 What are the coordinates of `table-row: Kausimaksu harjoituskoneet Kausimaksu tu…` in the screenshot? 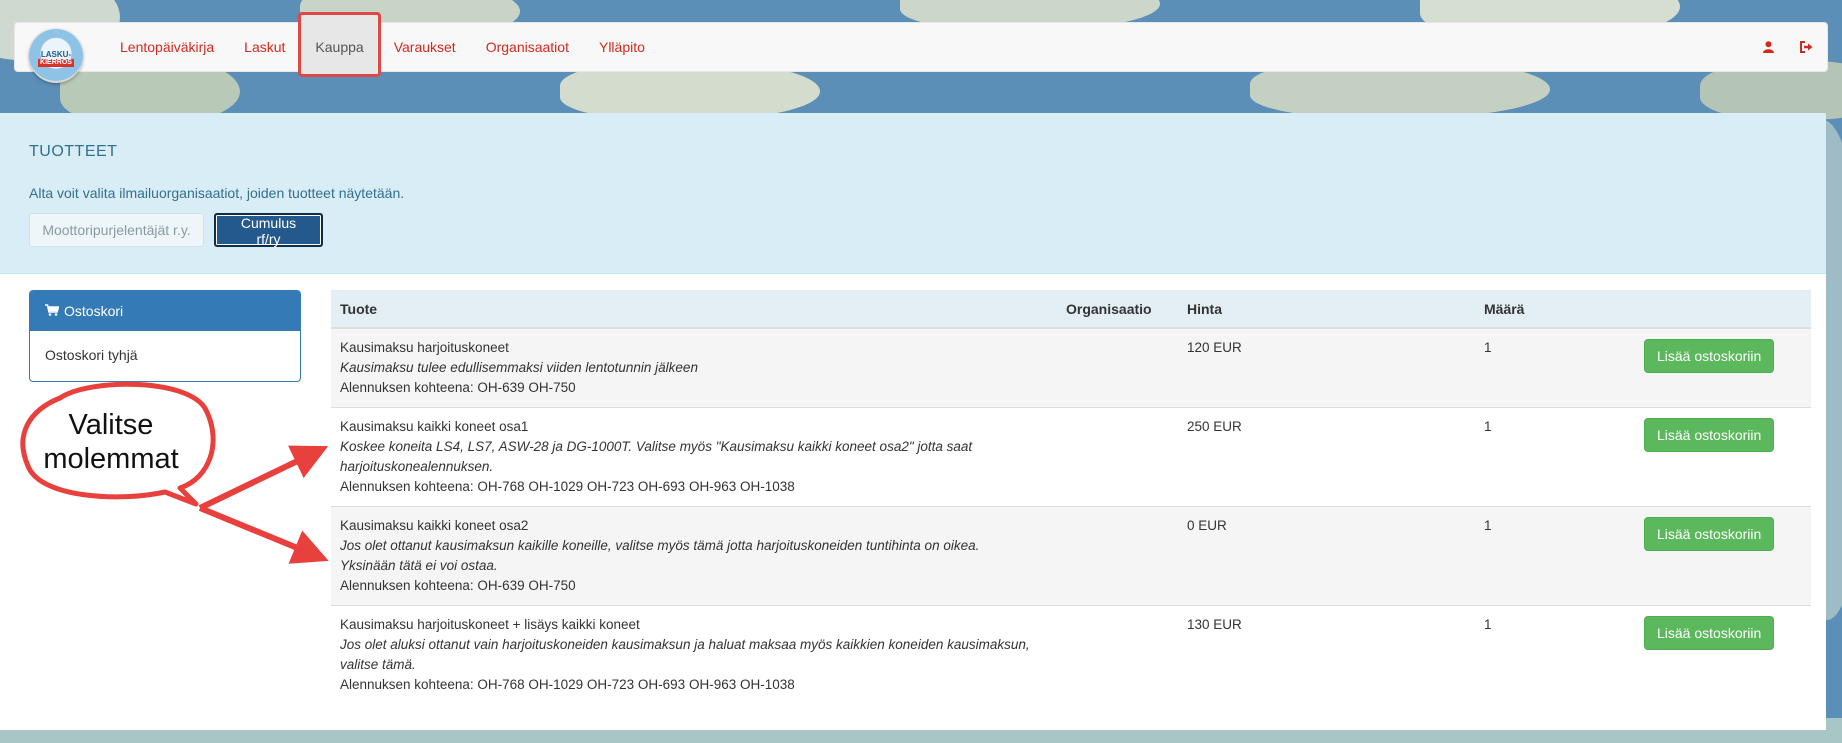 It's located at (1071, 367).